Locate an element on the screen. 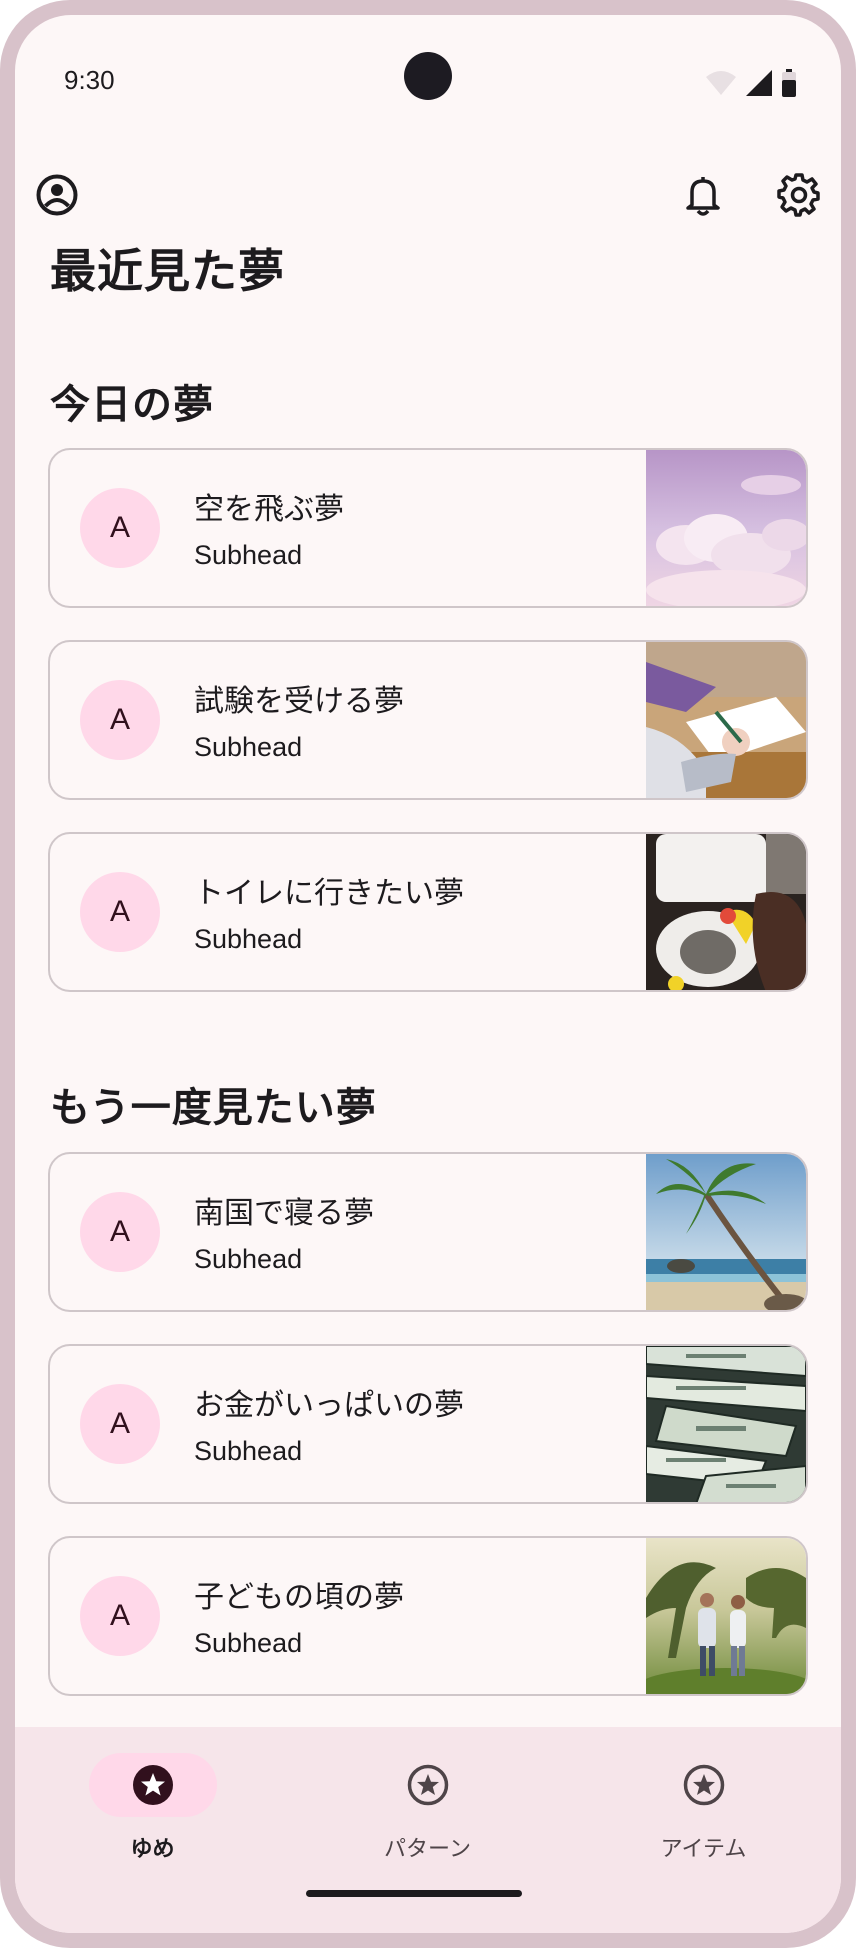 Image resolution: width=856 pixels, height=1948 pixels. status-bar: 9:30 is located at coordinates (428, 75).